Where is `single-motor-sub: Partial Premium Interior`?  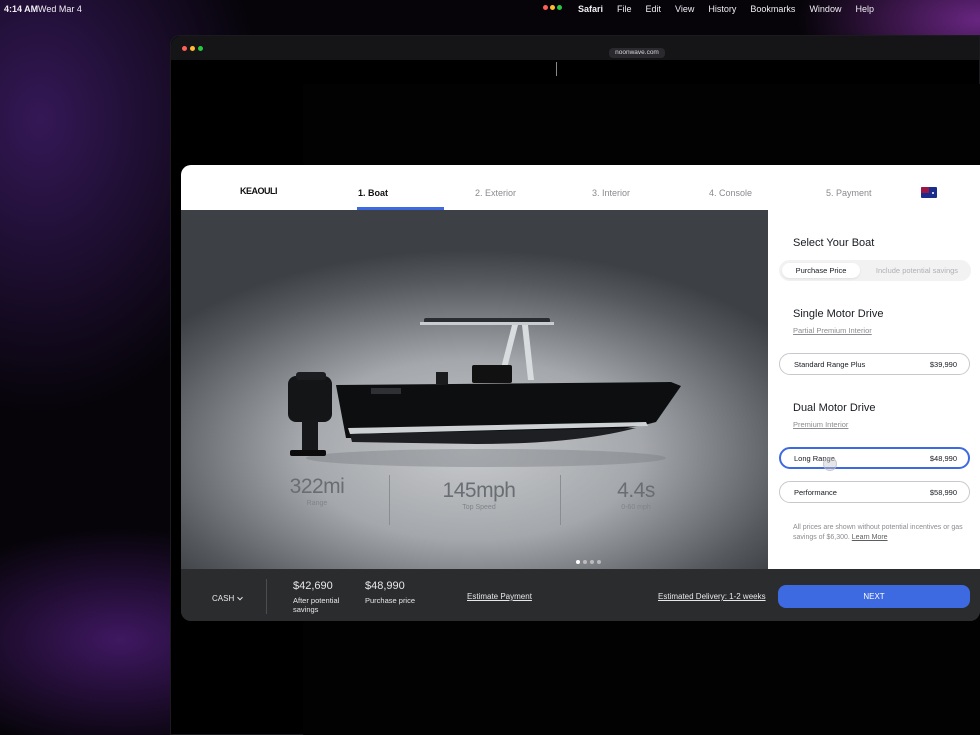
single-motor-sub: Partial Premium Interior is located at coordinates (832, 330).